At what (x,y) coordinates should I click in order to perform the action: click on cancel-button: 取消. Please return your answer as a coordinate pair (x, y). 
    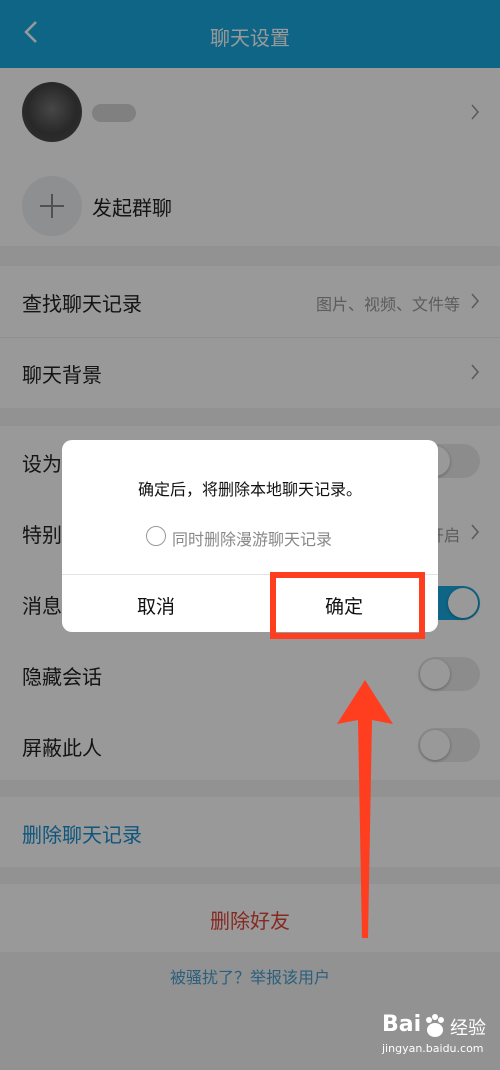
    Looking at the image, I should click on (156, 605).